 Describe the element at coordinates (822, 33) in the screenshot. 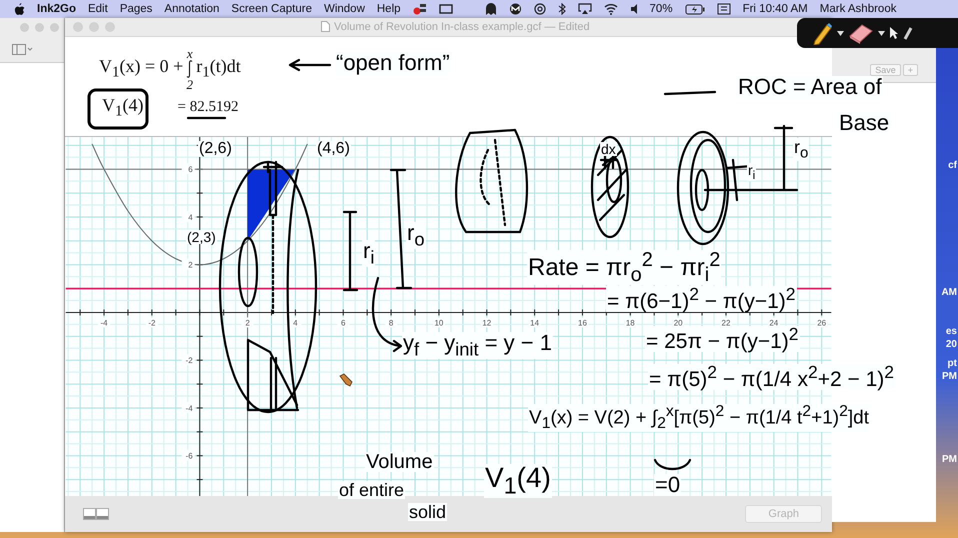

I see `pencil-icon` at that location.